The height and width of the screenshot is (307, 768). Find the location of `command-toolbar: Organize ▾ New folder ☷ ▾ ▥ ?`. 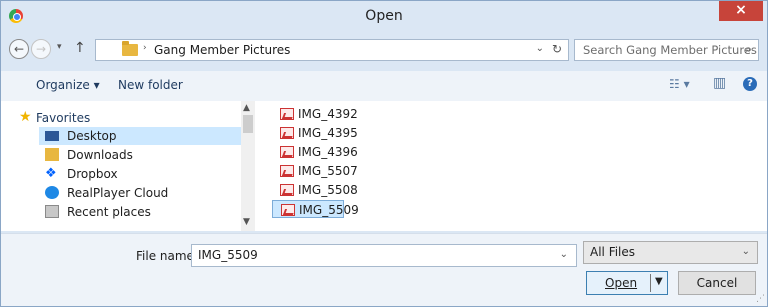

command-toolbar: Organize ▾ New folder ☷ ▾ ▥ ? is located at coordinates (384, 86).